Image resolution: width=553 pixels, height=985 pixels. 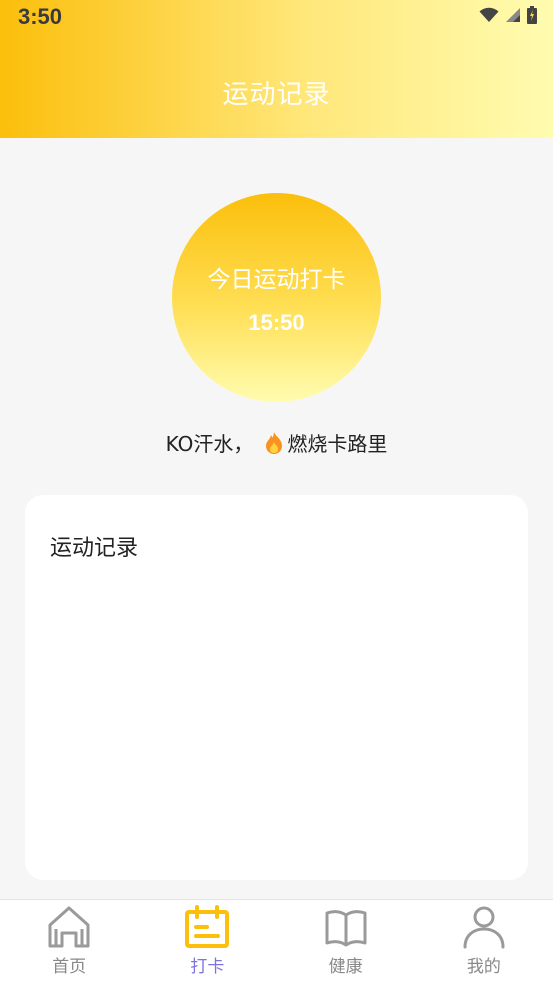 What do you see at coordinates (209, 444) in the screenshot?
I see `slogan-prefix: KO汗水，` at bounding box center [209, 444].